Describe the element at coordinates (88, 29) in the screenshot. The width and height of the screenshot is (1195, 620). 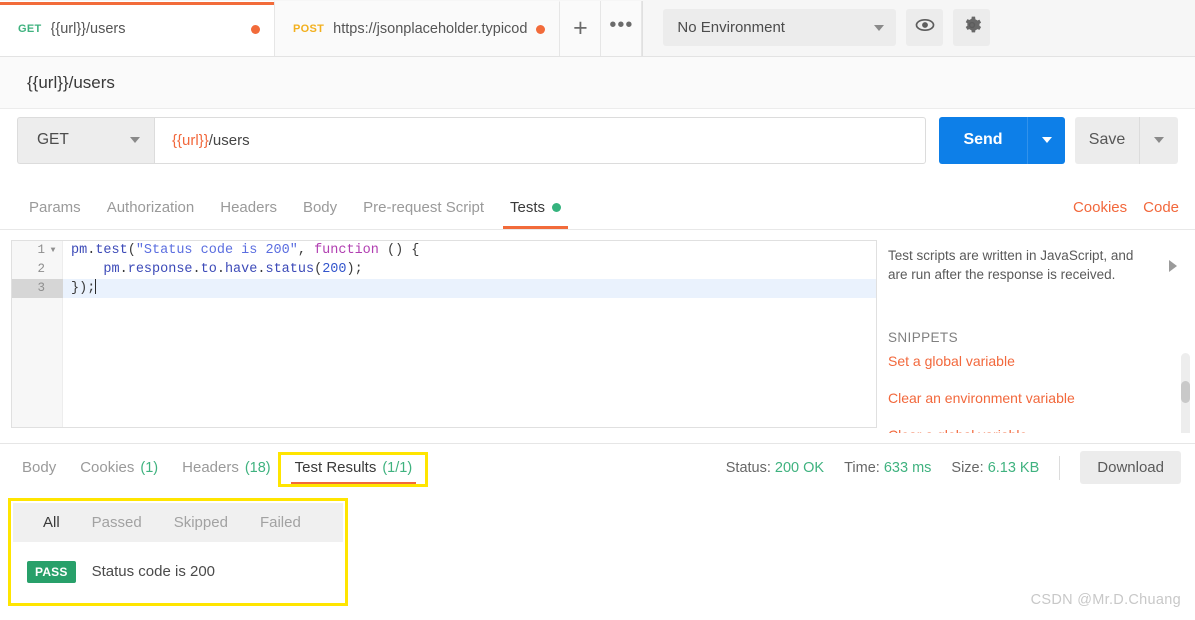
I see `request-tab-0-name: {{url}}/users` at that location.